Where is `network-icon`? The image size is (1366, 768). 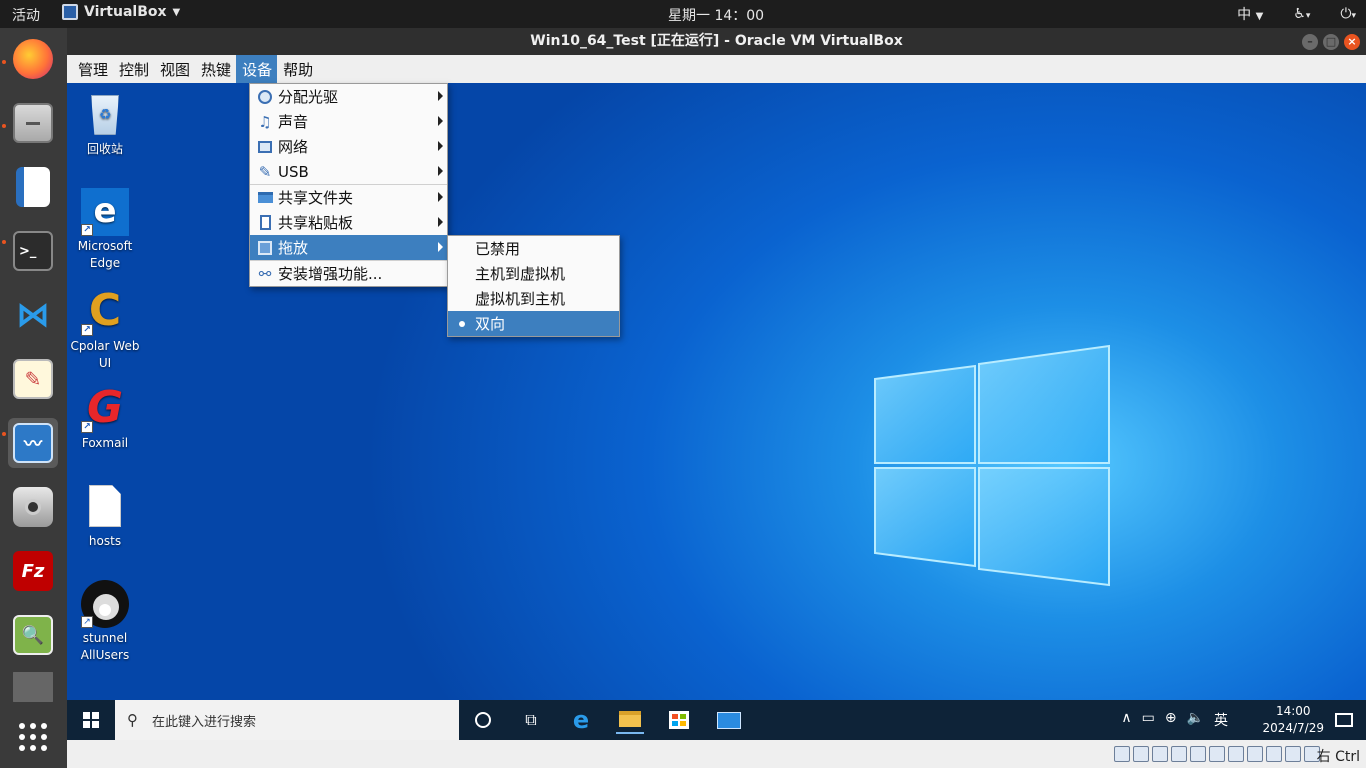 network-icon is located at coordinates (265, 147).